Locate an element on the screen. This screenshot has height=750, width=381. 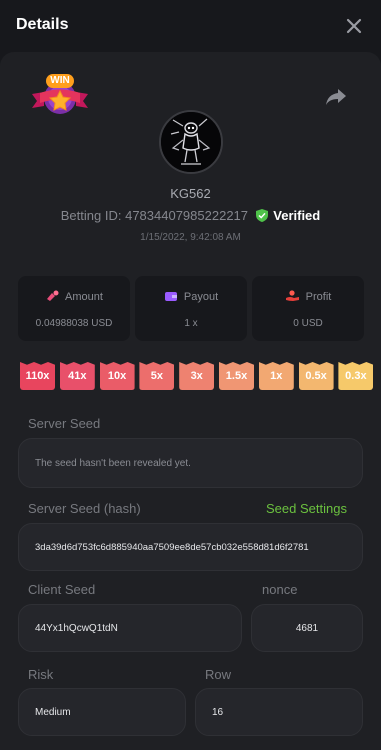
verified-label: Verified is located at coordinates (297, 215).